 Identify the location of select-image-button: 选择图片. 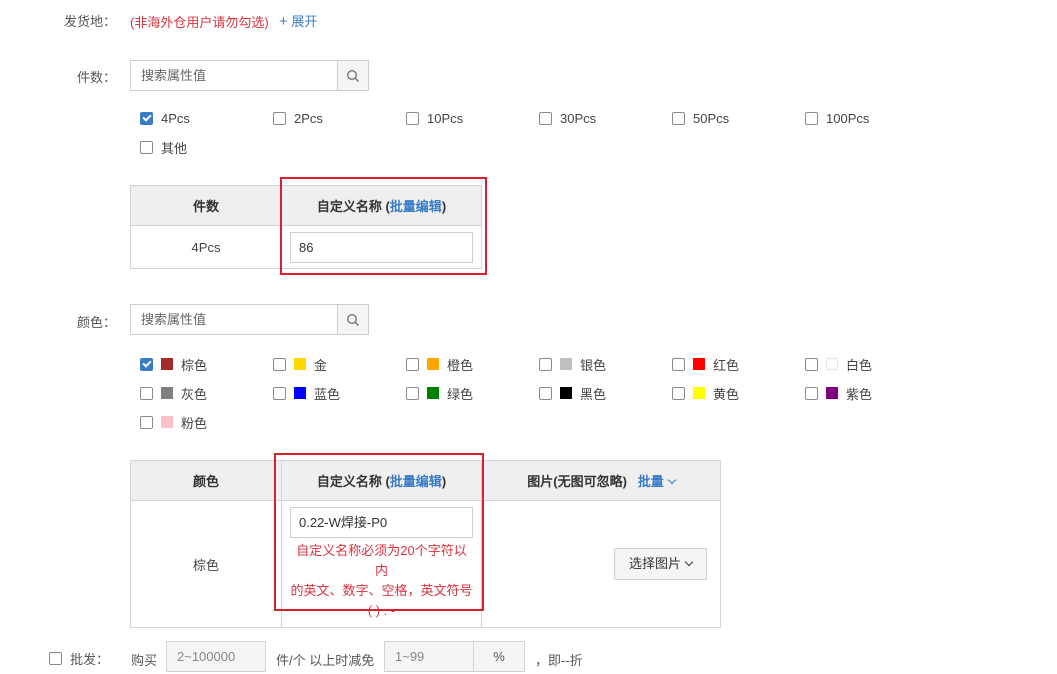
(660, 564).